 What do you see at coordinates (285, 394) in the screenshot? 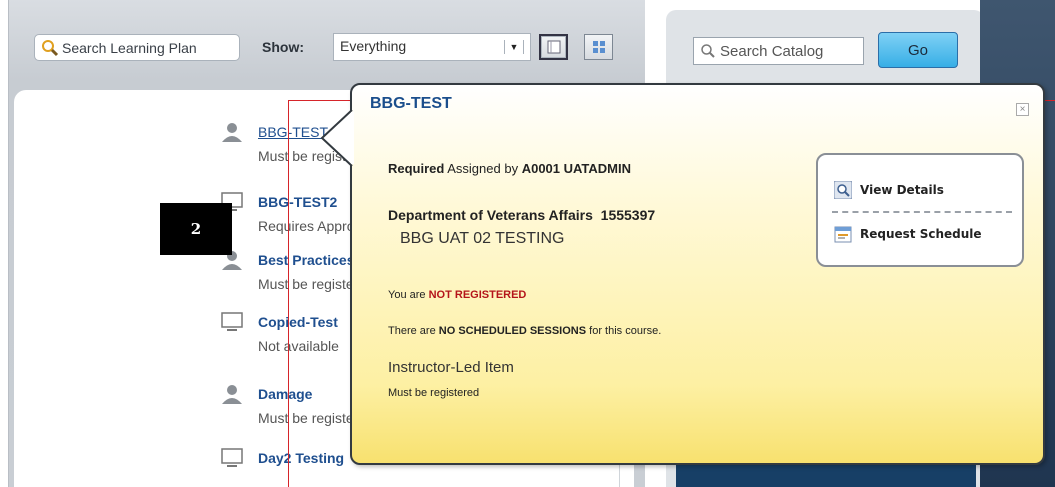
I see `list-item-title: Damage` at bounding box center [285, 394].